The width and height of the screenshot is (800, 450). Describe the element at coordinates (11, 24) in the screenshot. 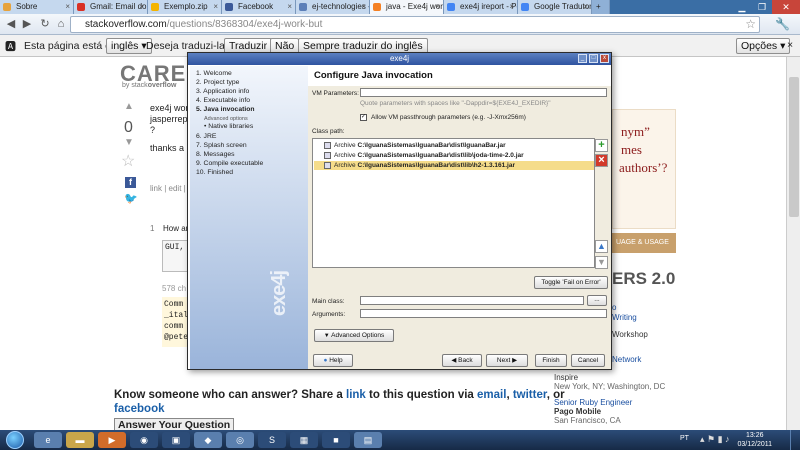

I see `back-arrow-icon: ◀` at that location.